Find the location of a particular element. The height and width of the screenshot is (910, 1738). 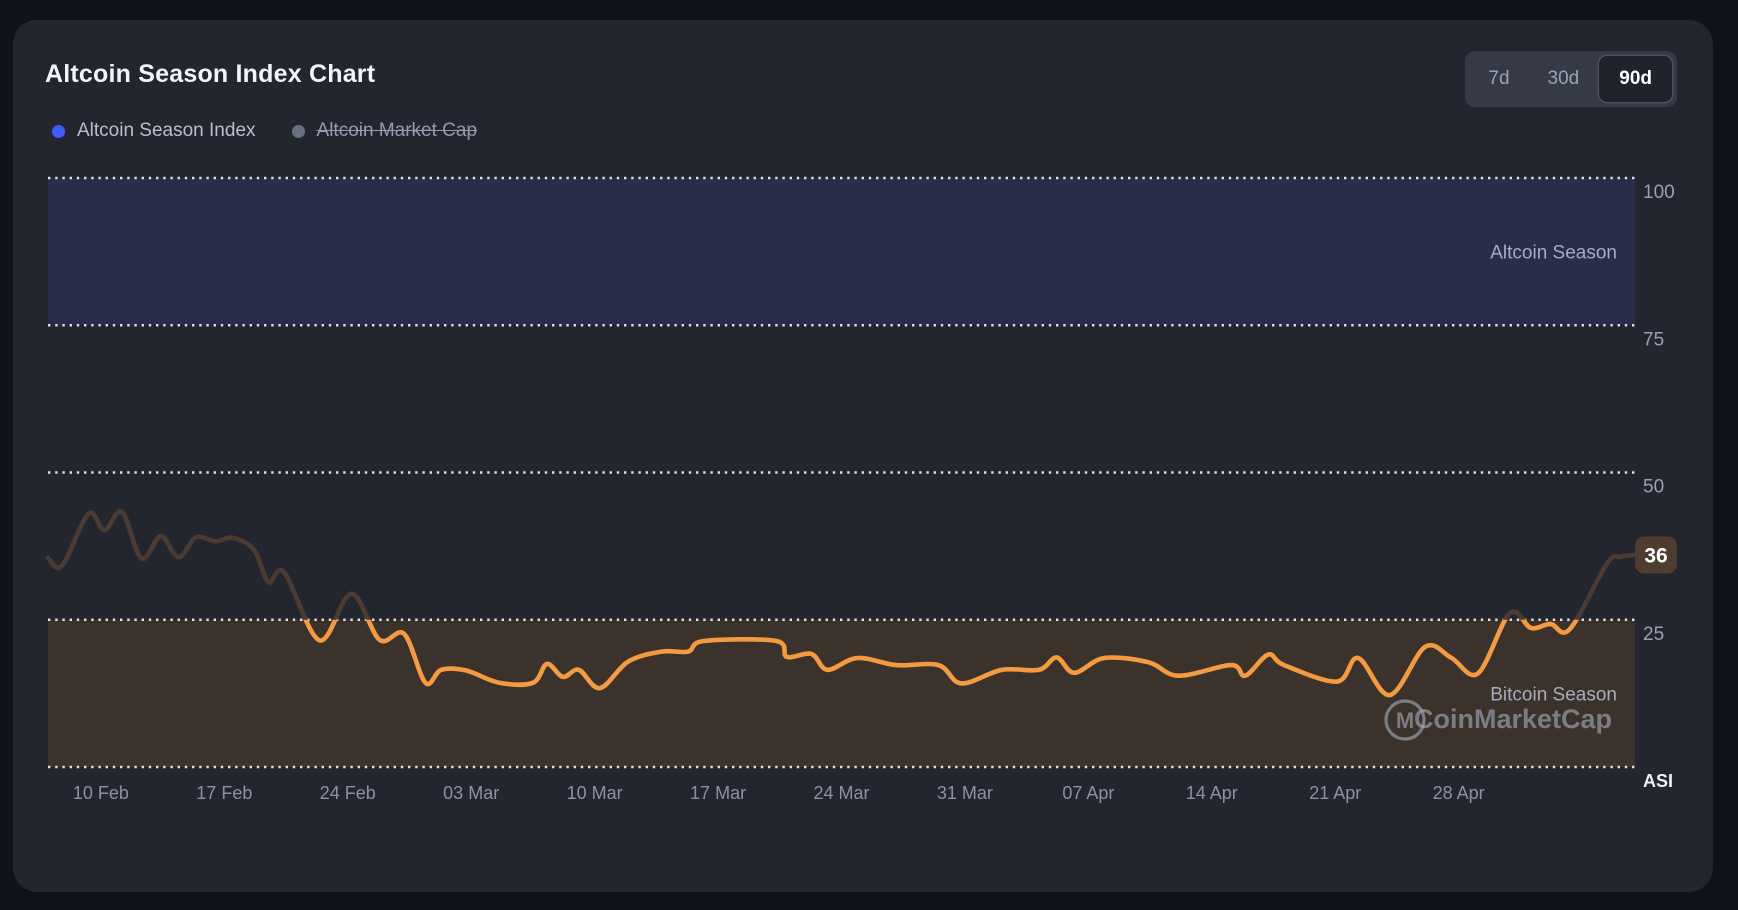

band-label-bitcoin-season: Bitcoin Season is located at coordinates (1553, 694).